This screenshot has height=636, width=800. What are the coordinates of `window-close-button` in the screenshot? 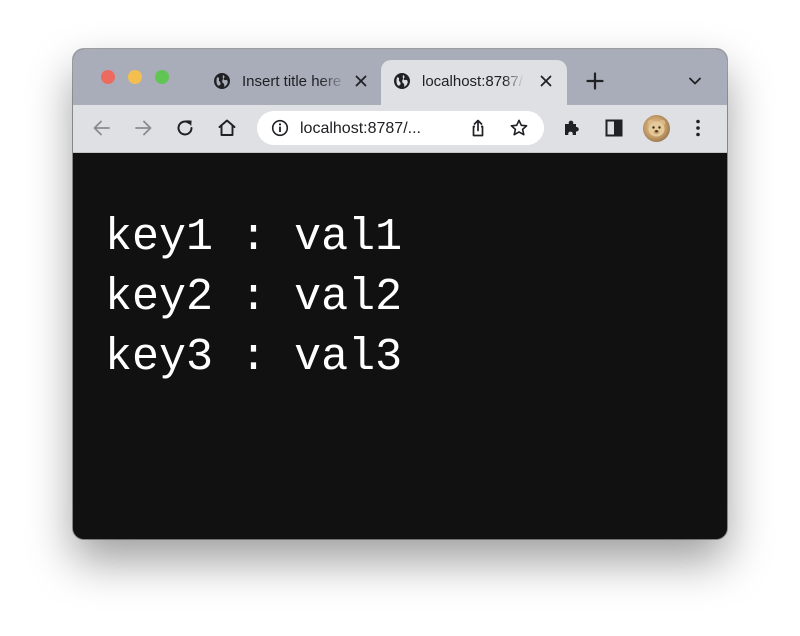 It's located at (108, 77).